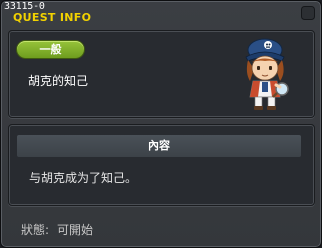  I want to click on status-label: 狀態:, so click(35, 230).